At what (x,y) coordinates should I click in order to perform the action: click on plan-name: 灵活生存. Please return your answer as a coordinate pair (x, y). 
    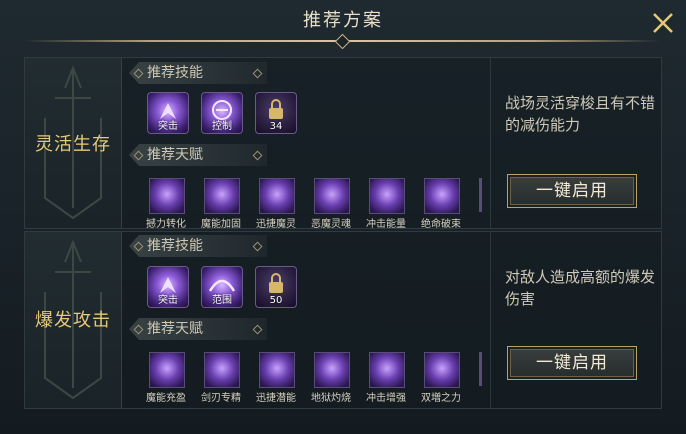
    Looking at the image, I should click on (73, 144).